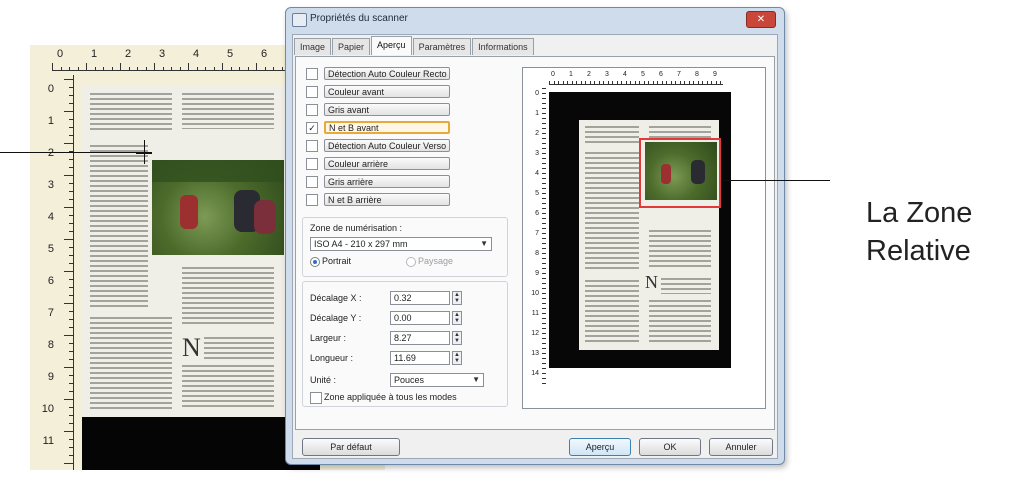  Describe the element at coordinates (411, 262) in the screenshot. I see `paysage-radio` at that location.